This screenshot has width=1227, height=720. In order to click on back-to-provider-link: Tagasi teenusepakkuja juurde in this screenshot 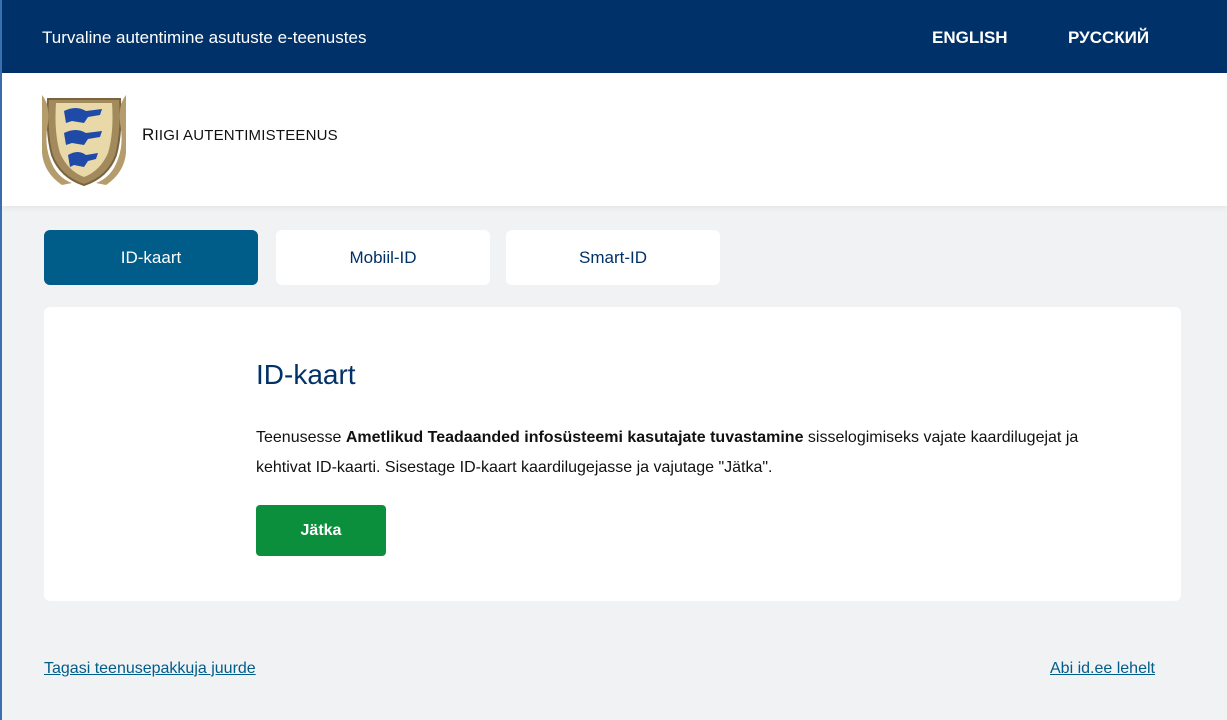, I will do `click(150, 669)`.